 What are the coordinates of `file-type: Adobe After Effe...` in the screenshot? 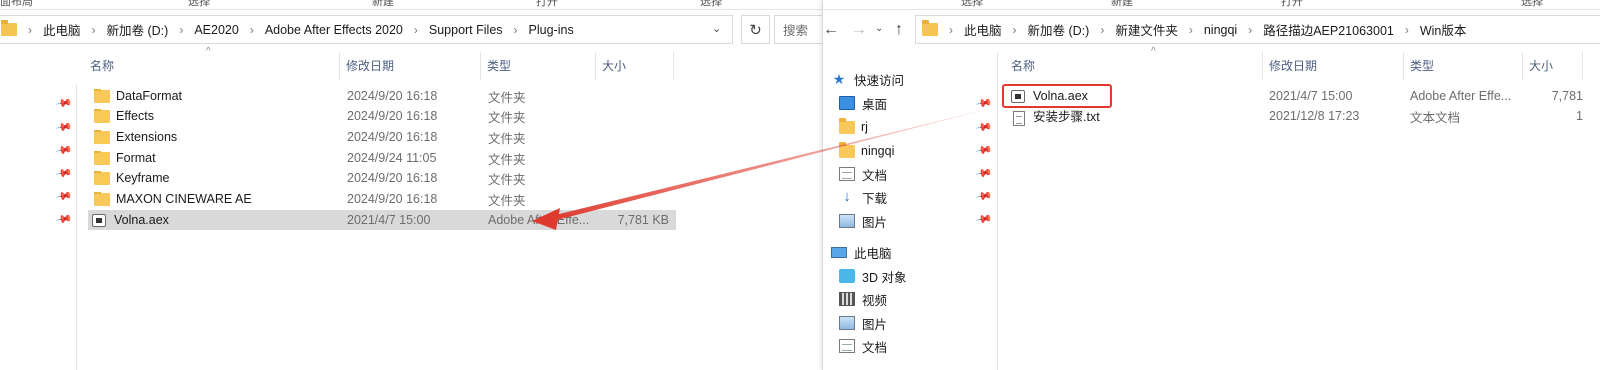 It's located at (1461, 96).